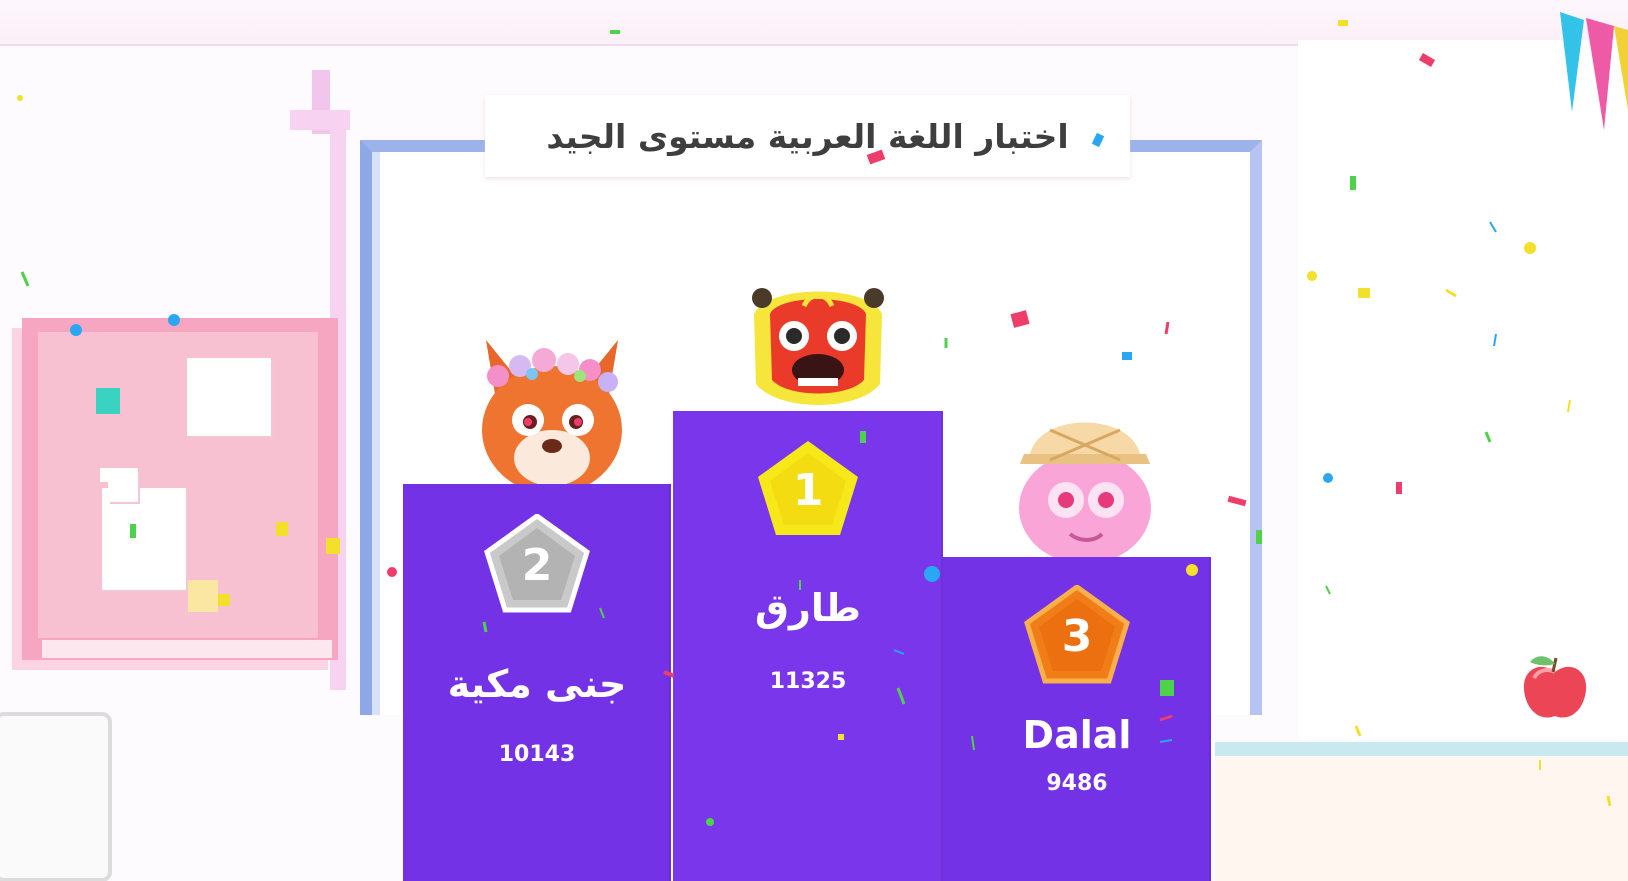 This screenshot has width=1628, height=881. I want to click on tablet-device, so click(56, 796).